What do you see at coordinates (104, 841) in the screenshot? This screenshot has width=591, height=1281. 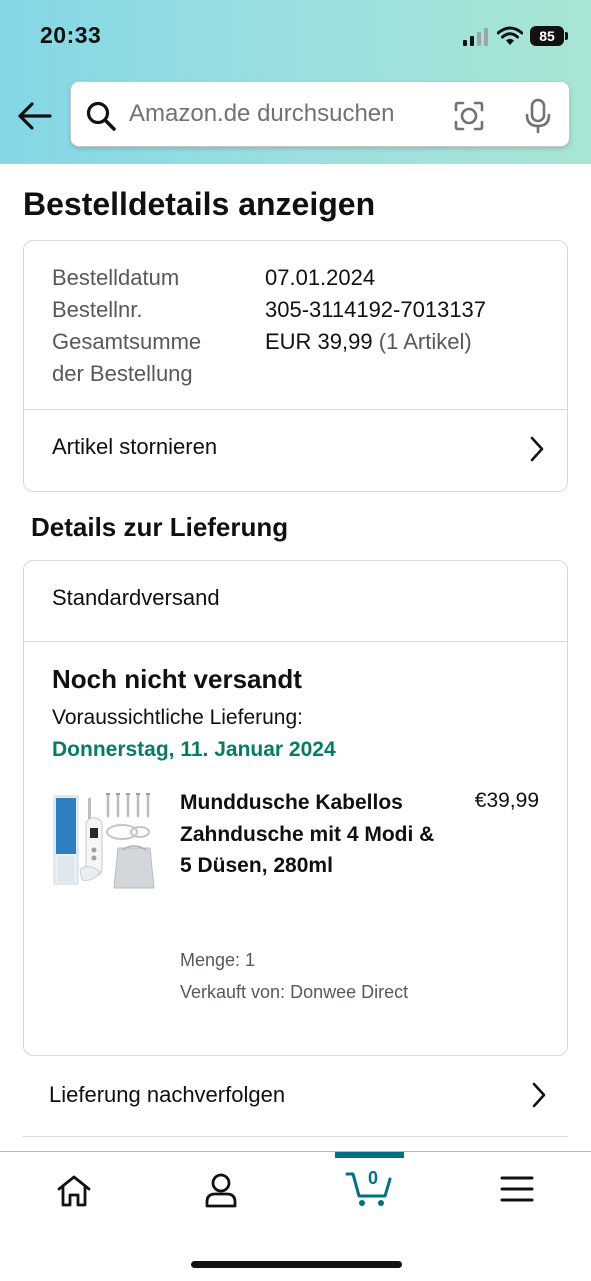 I see `product-image` at bounding box center [104, 841].